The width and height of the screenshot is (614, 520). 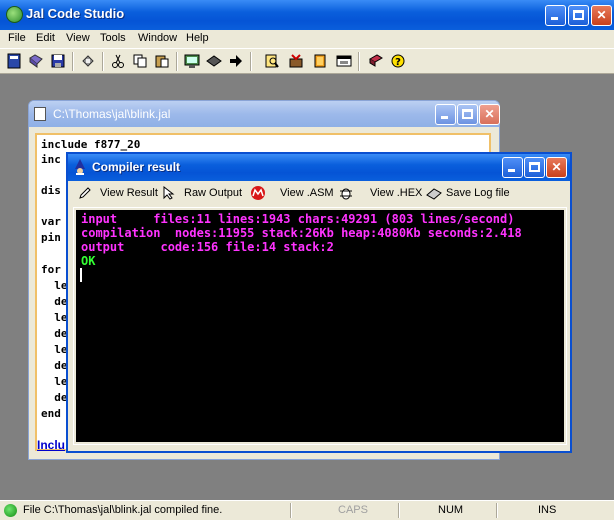 I want to click on menu-bar: File Edit View Tools Window Help, so click(x=307, y=39).